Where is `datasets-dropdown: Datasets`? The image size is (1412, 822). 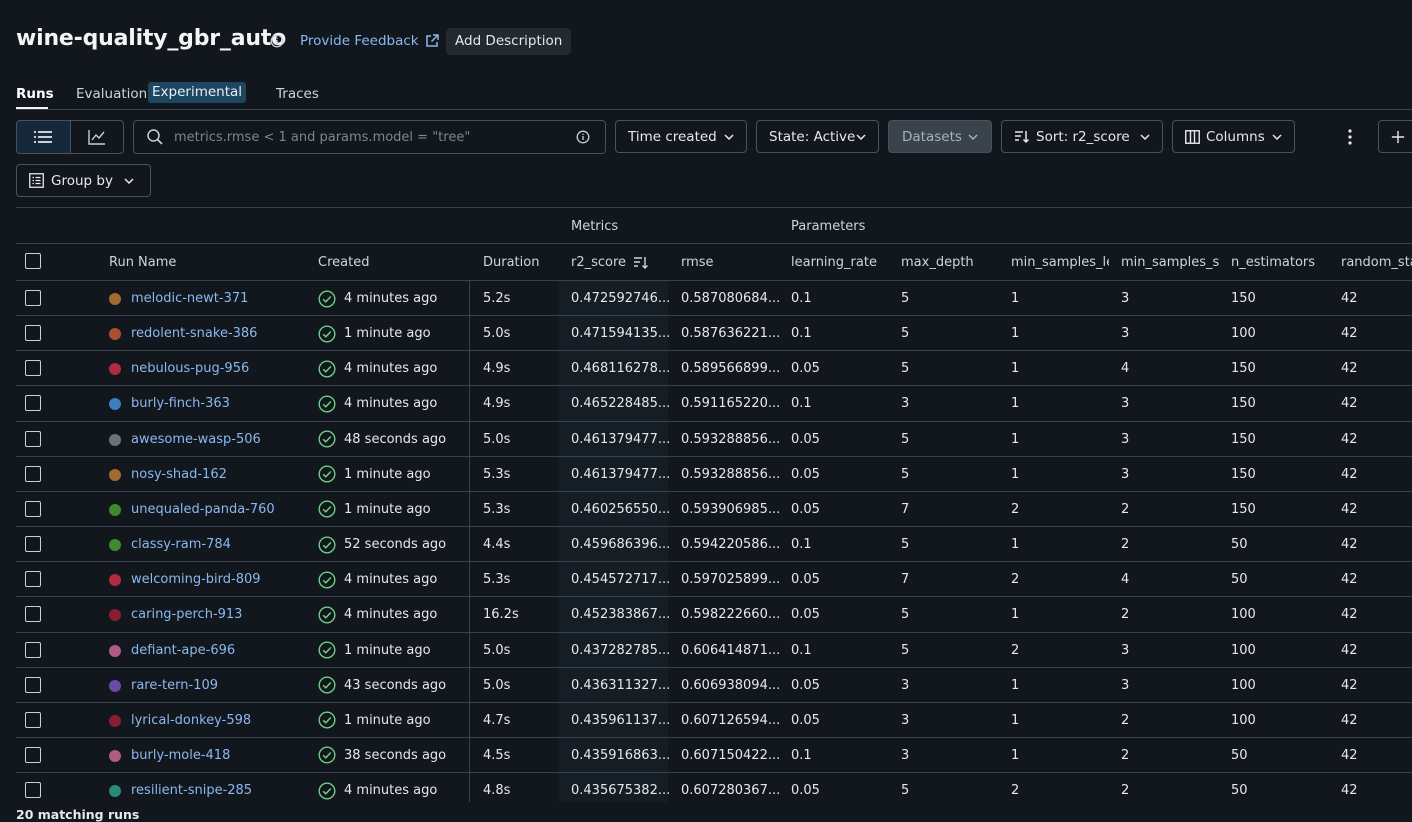 datasets-dropdown: Datasets is located at coordinates (940, 136).